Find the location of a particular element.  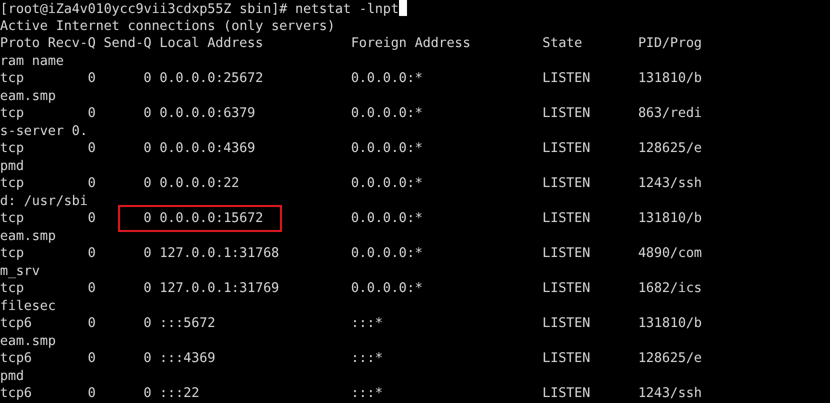

table-cell-text: 0.0.0.0:22 is located at coordinates (200, 183).